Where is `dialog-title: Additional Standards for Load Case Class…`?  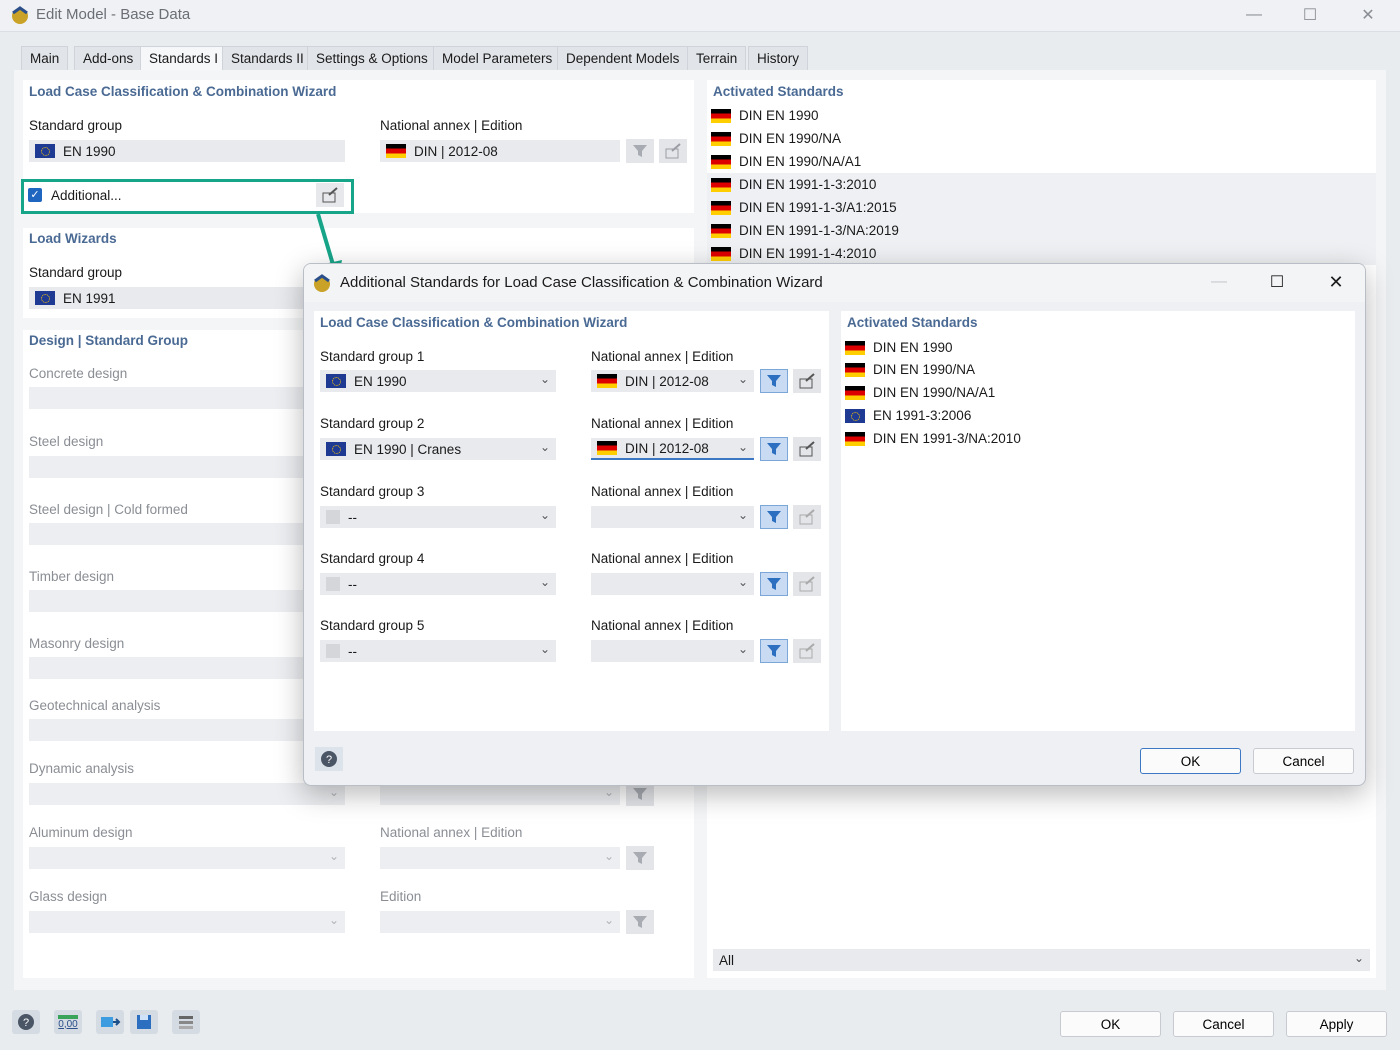 dialog-title: Additional Standards for Load Case Class… is located at coordinates (581, 282).